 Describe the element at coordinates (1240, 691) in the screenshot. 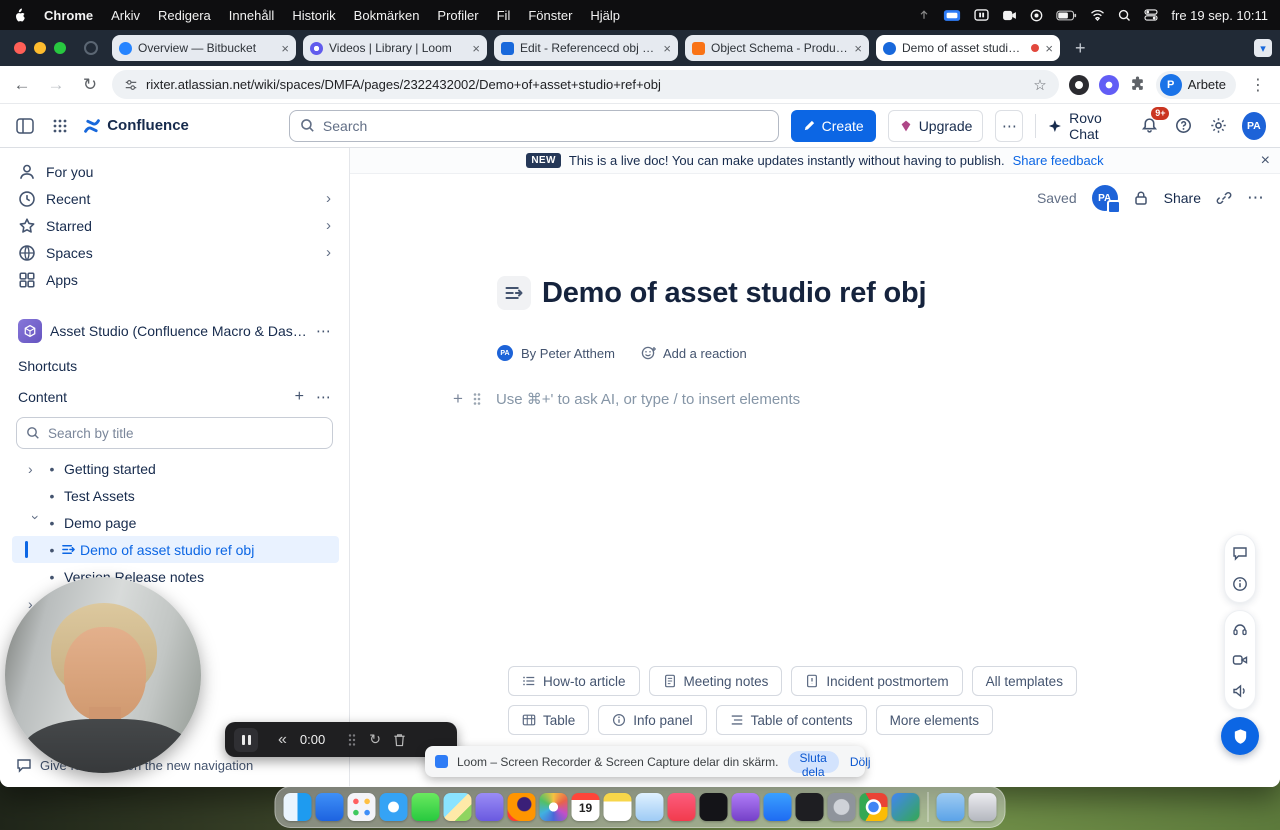

I see `megaphone-icon` at that location.